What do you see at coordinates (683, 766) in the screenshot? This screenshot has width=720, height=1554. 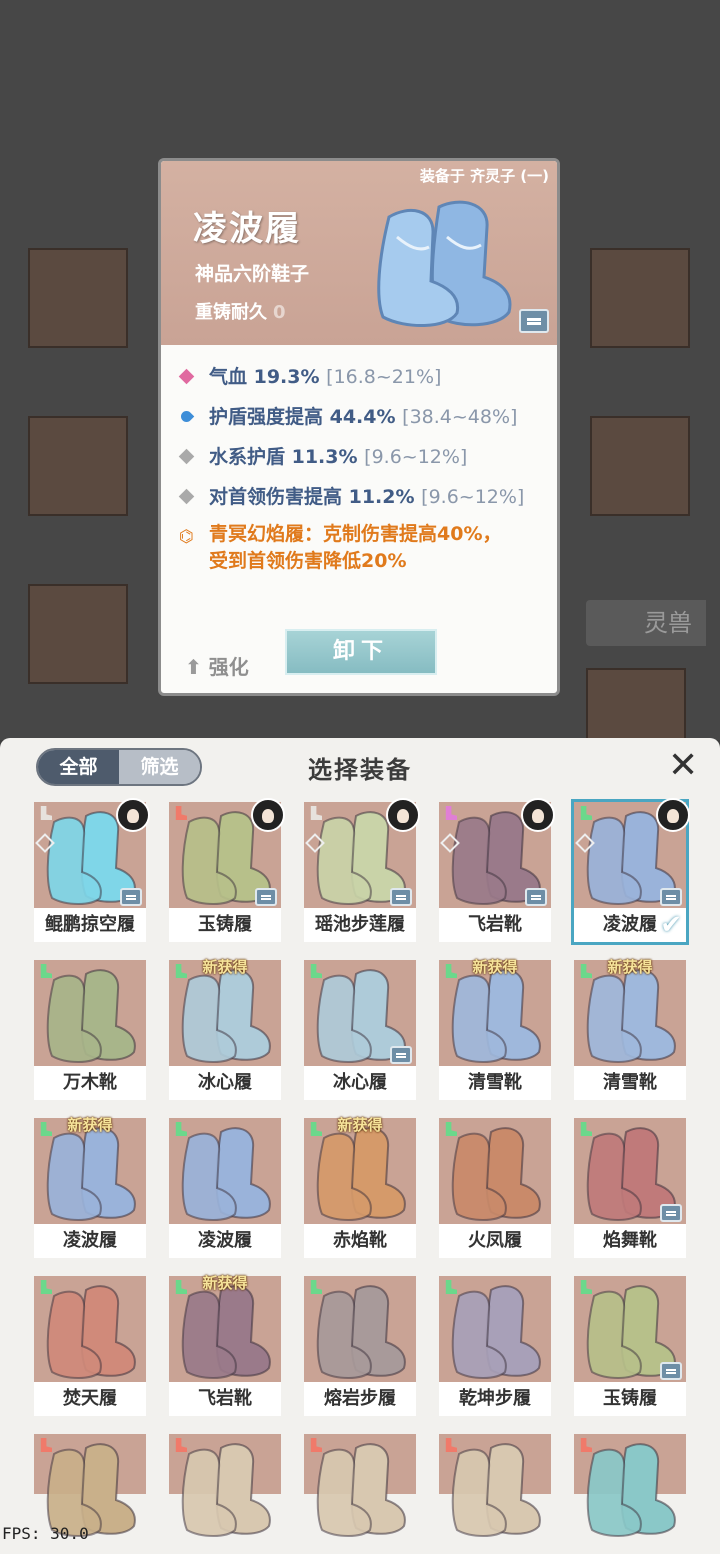 I see `close-icon: ✕` at bounding box center [683, 766].